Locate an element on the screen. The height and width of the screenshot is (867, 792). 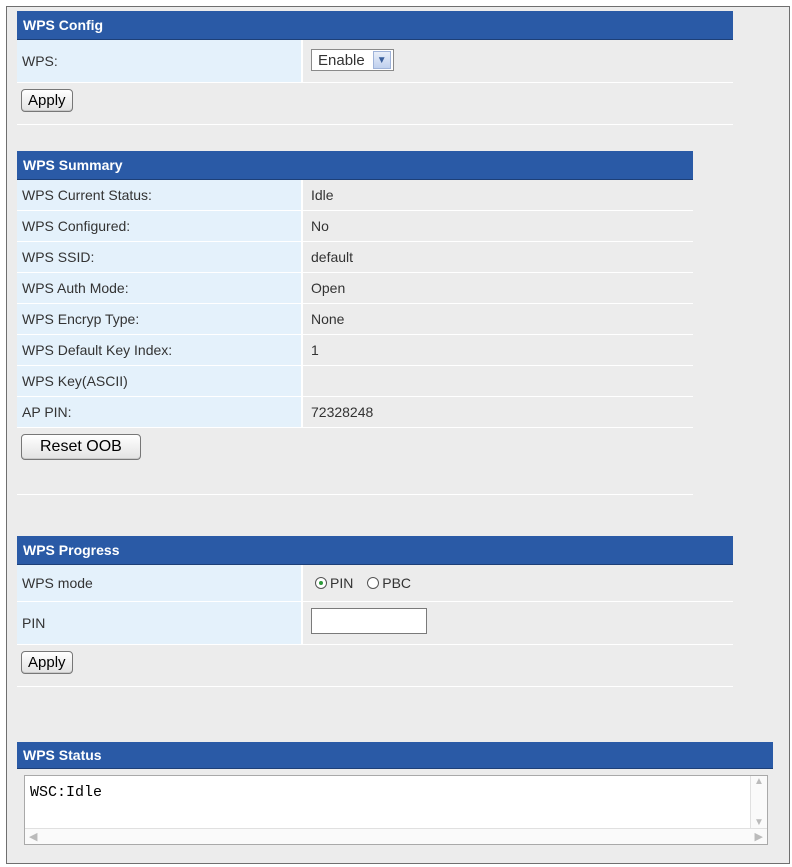
wps-config-panel: WPS Config WPS: Enable ▼ Apply is located at coordinates (375, 68).